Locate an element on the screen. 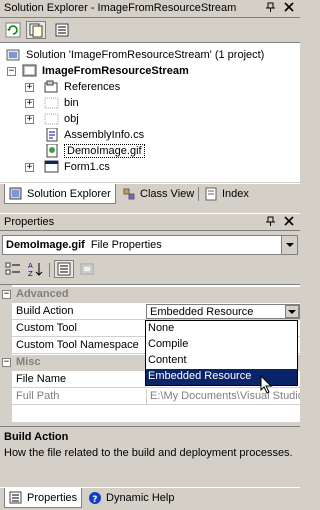  build-action-value-text: Embedded Resource is located at coordinates (202, 312).